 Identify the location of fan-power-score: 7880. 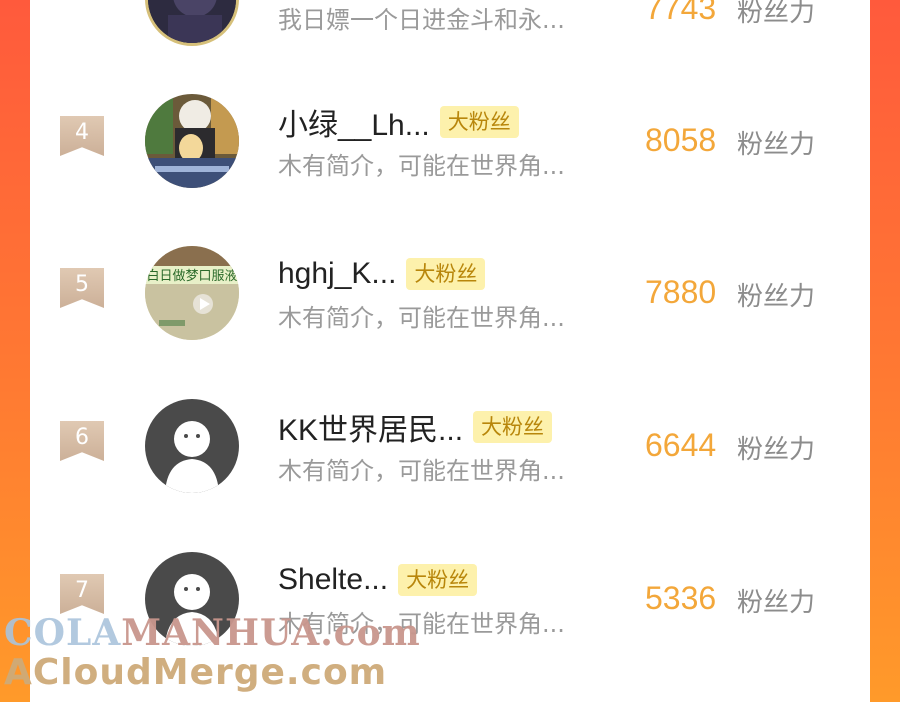
(681, 292).